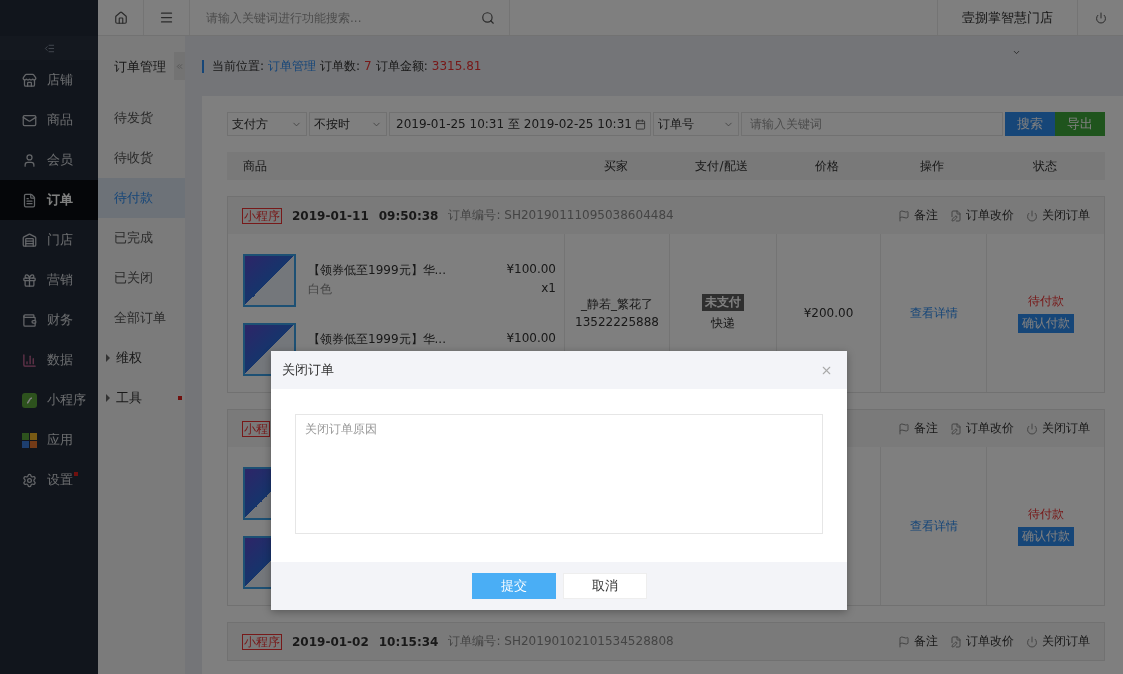  Describe the element at coordinates (49, 440) in the screenshot. I see `sidebar-item: 应用` at that location.